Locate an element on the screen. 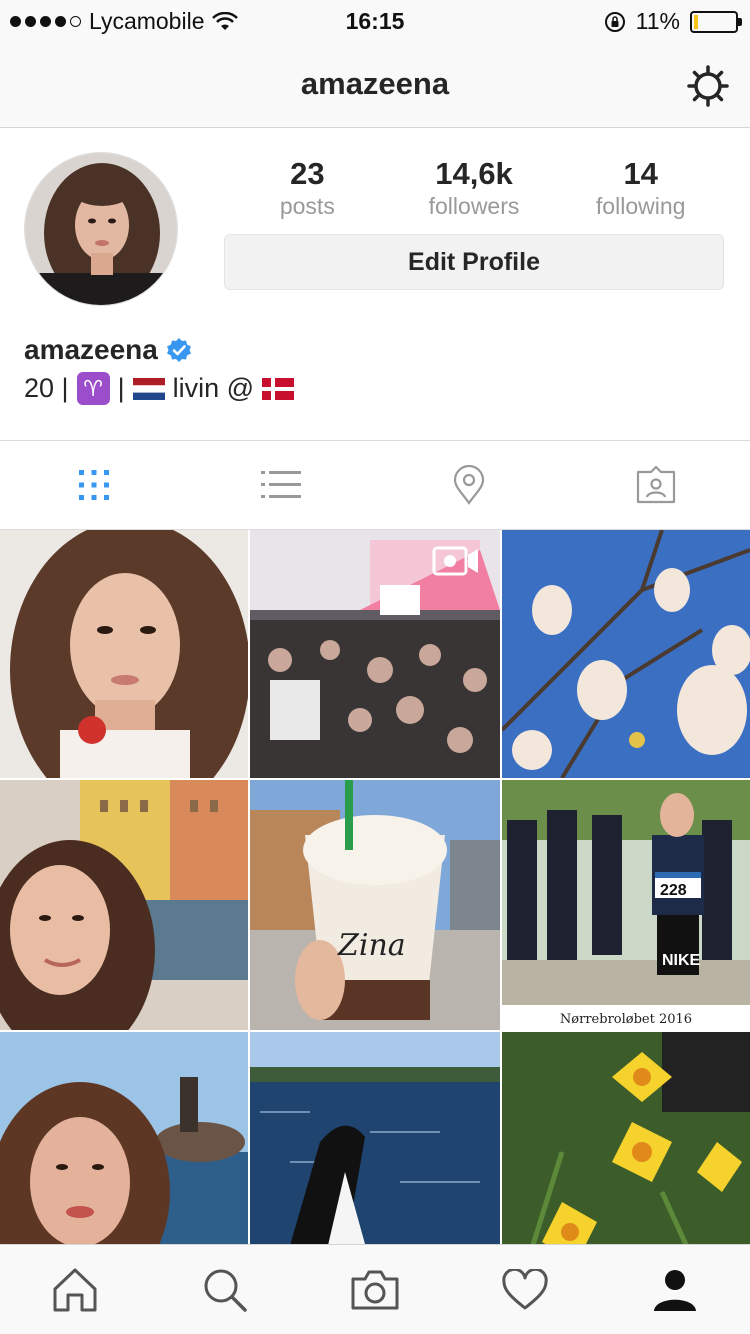 The image size is (750, 1334). profile-avatar is located at coordinates (101, 229).